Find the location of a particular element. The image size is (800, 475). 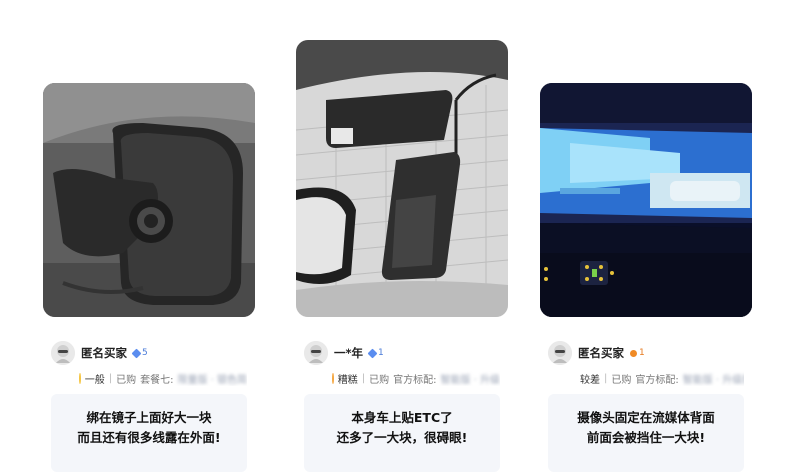

level-badge: 5 is located at coordinates (139, 353).